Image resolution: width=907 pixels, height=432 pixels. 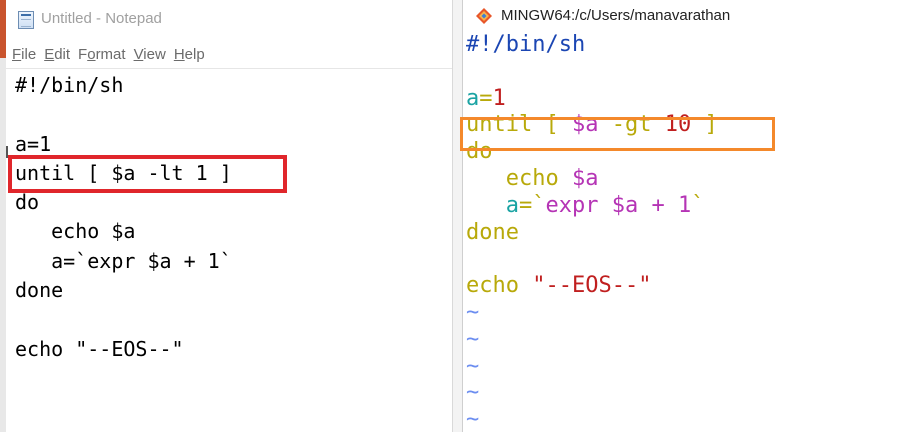 I want to click on notepad-line: done, so click(x=39, y=290).